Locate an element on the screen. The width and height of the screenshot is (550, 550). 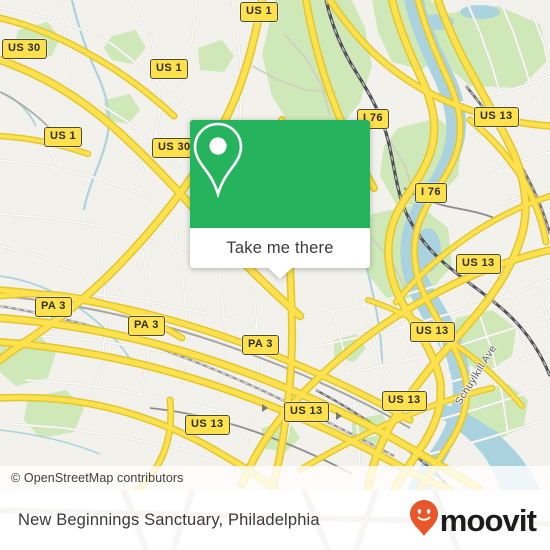
moovit-wordmark: moovit is located at coordinates (488, 520).